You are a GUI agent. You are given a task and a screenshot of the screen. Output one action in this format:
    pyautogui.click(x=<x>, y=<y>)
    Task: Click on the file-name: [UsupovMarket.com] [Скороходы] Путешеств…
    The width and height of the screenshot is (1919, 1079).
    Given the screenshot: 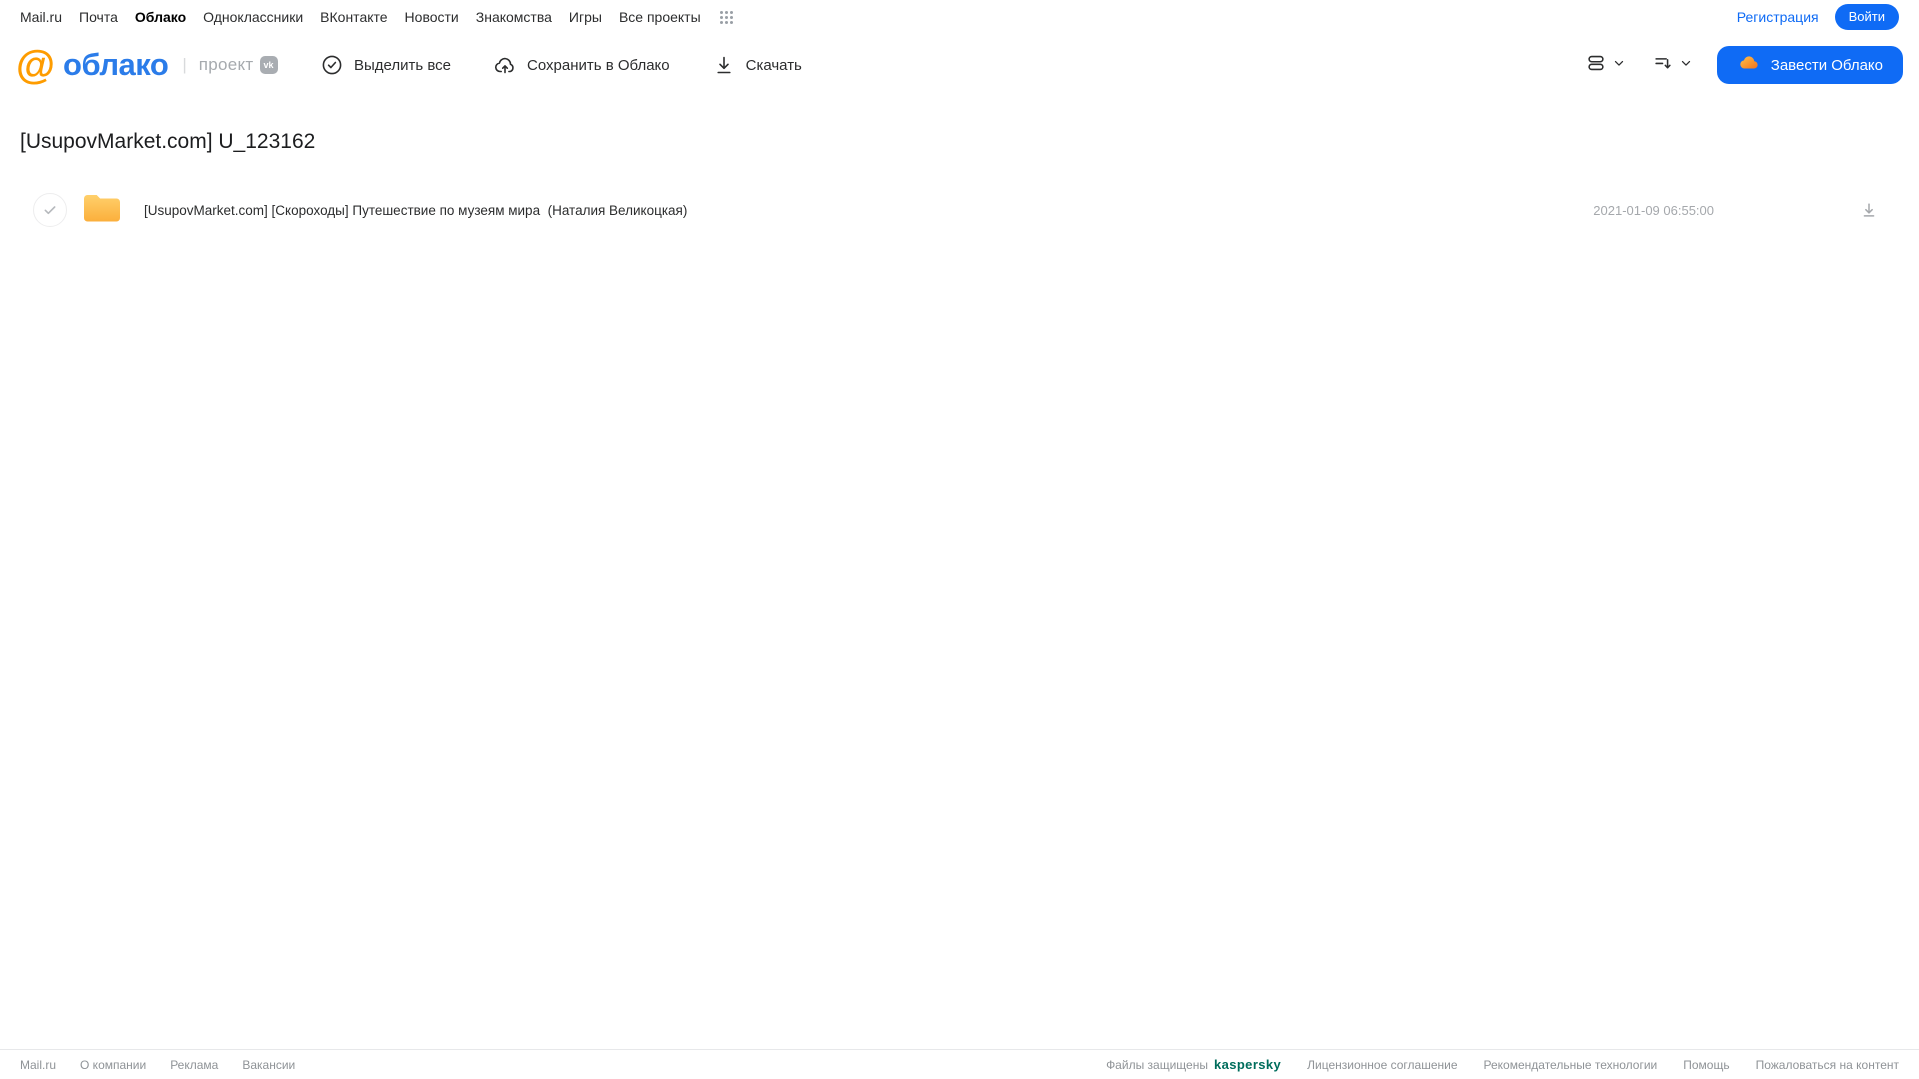 What is the action you would take?
    pyautogui.click(x=415, y=210)
    